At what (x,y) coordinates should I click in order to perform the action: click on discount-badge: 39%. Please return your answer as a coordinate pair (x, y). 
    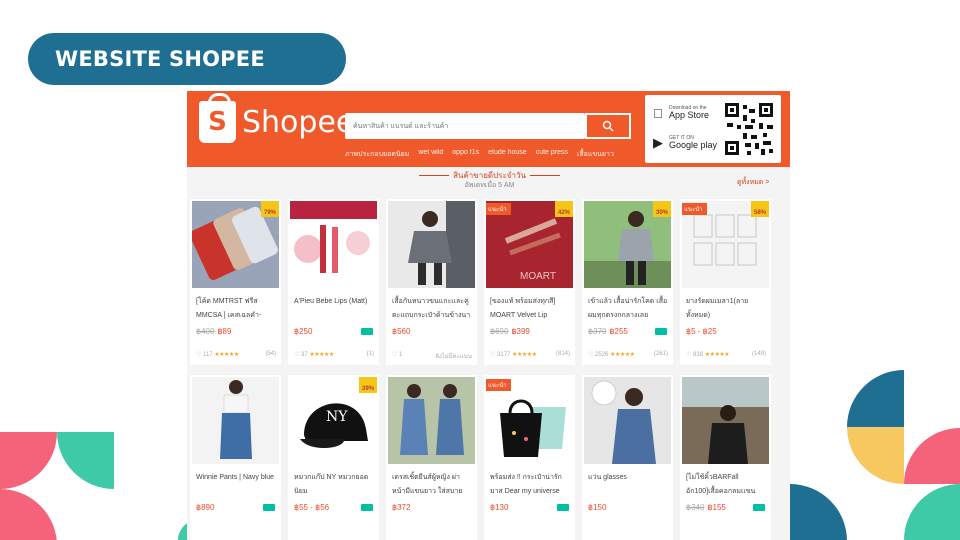
    Looking at the image, I should click on (368, 385).